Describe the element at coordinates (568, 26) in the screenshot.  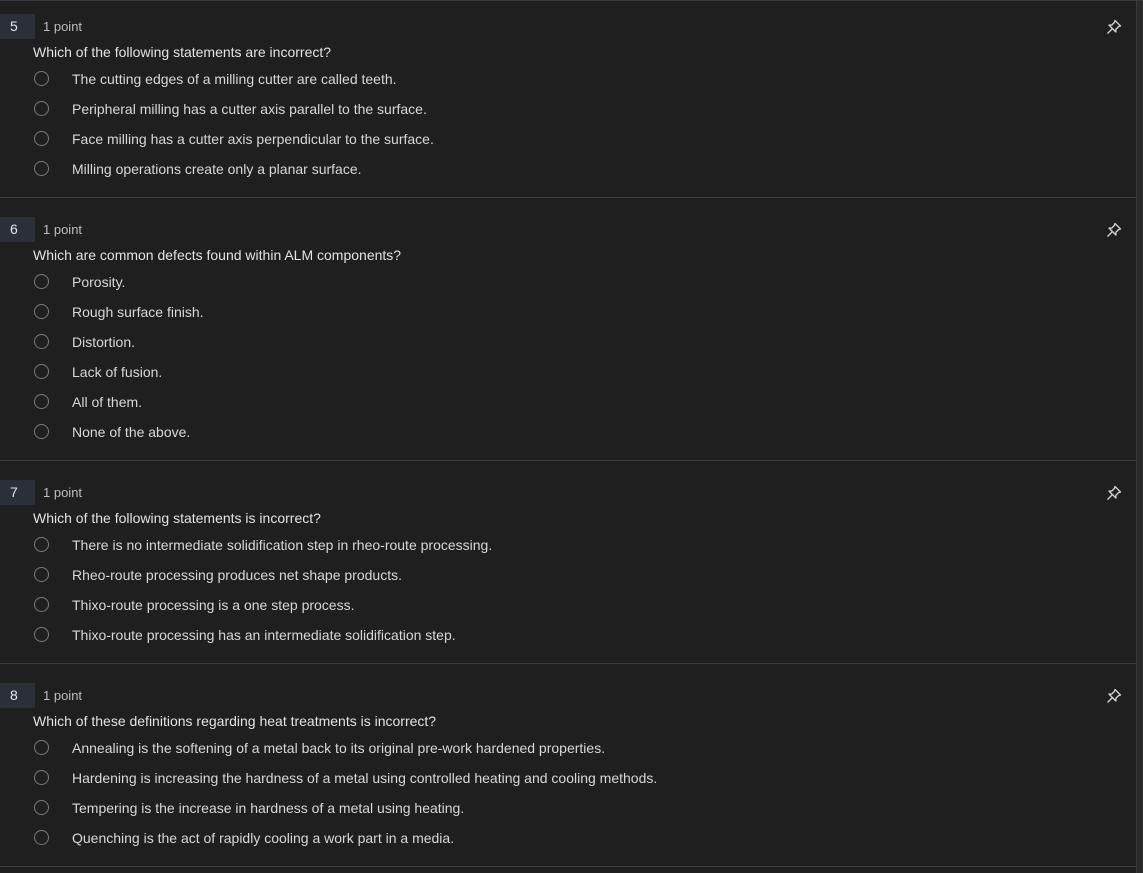
I see `question-header: 5 1 point` at that location.